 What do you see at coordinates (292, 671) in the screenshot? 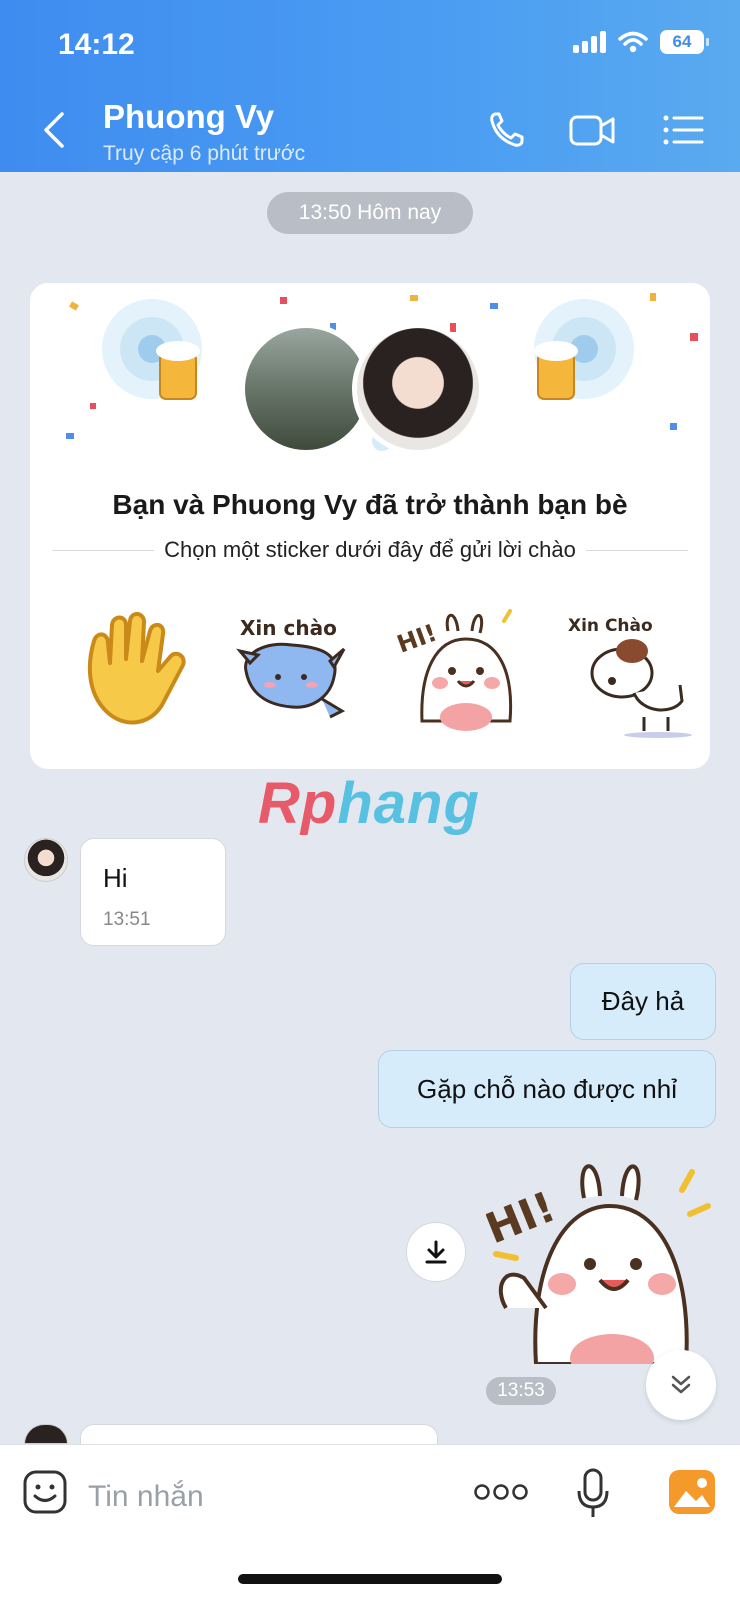
I see `sticker-xin-chao-cat: Xin chào` at bounding box center [292, 671].